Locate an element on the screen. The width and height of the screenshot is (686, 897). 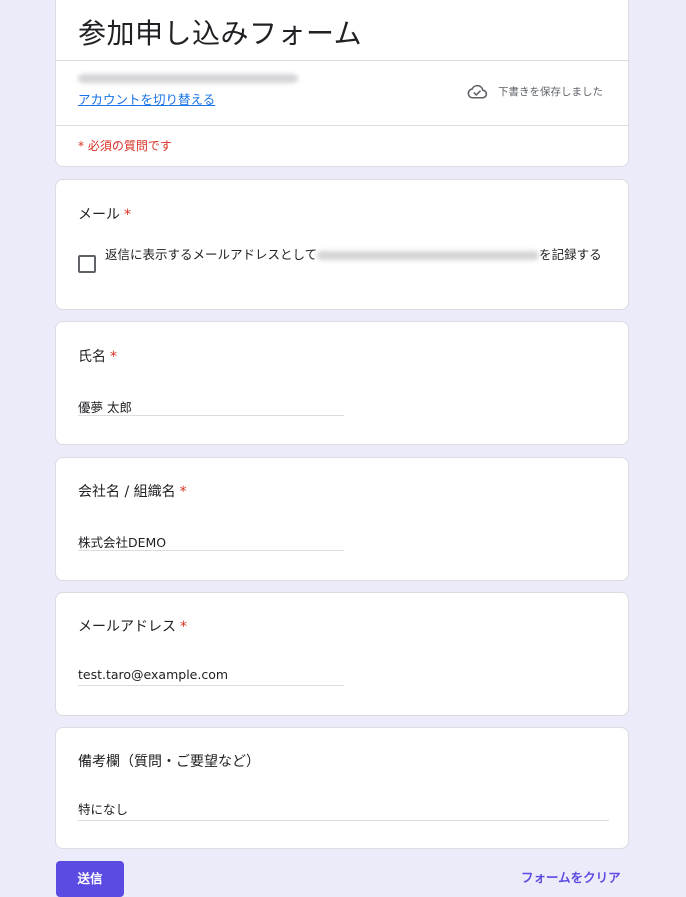
name-input-underline is located at coordinates (211, 415).